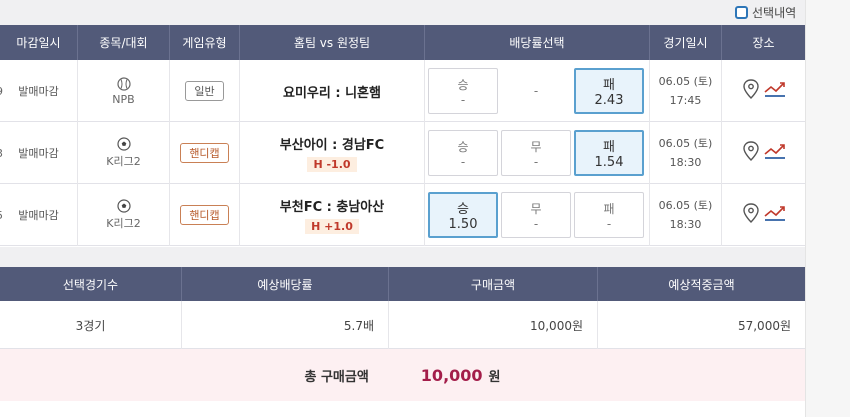 The height and width of the screenshot is (417, 850). Describe the element at coordinates (686, 42) in the screenshot. I see `col-date: 경기일시` at that location.